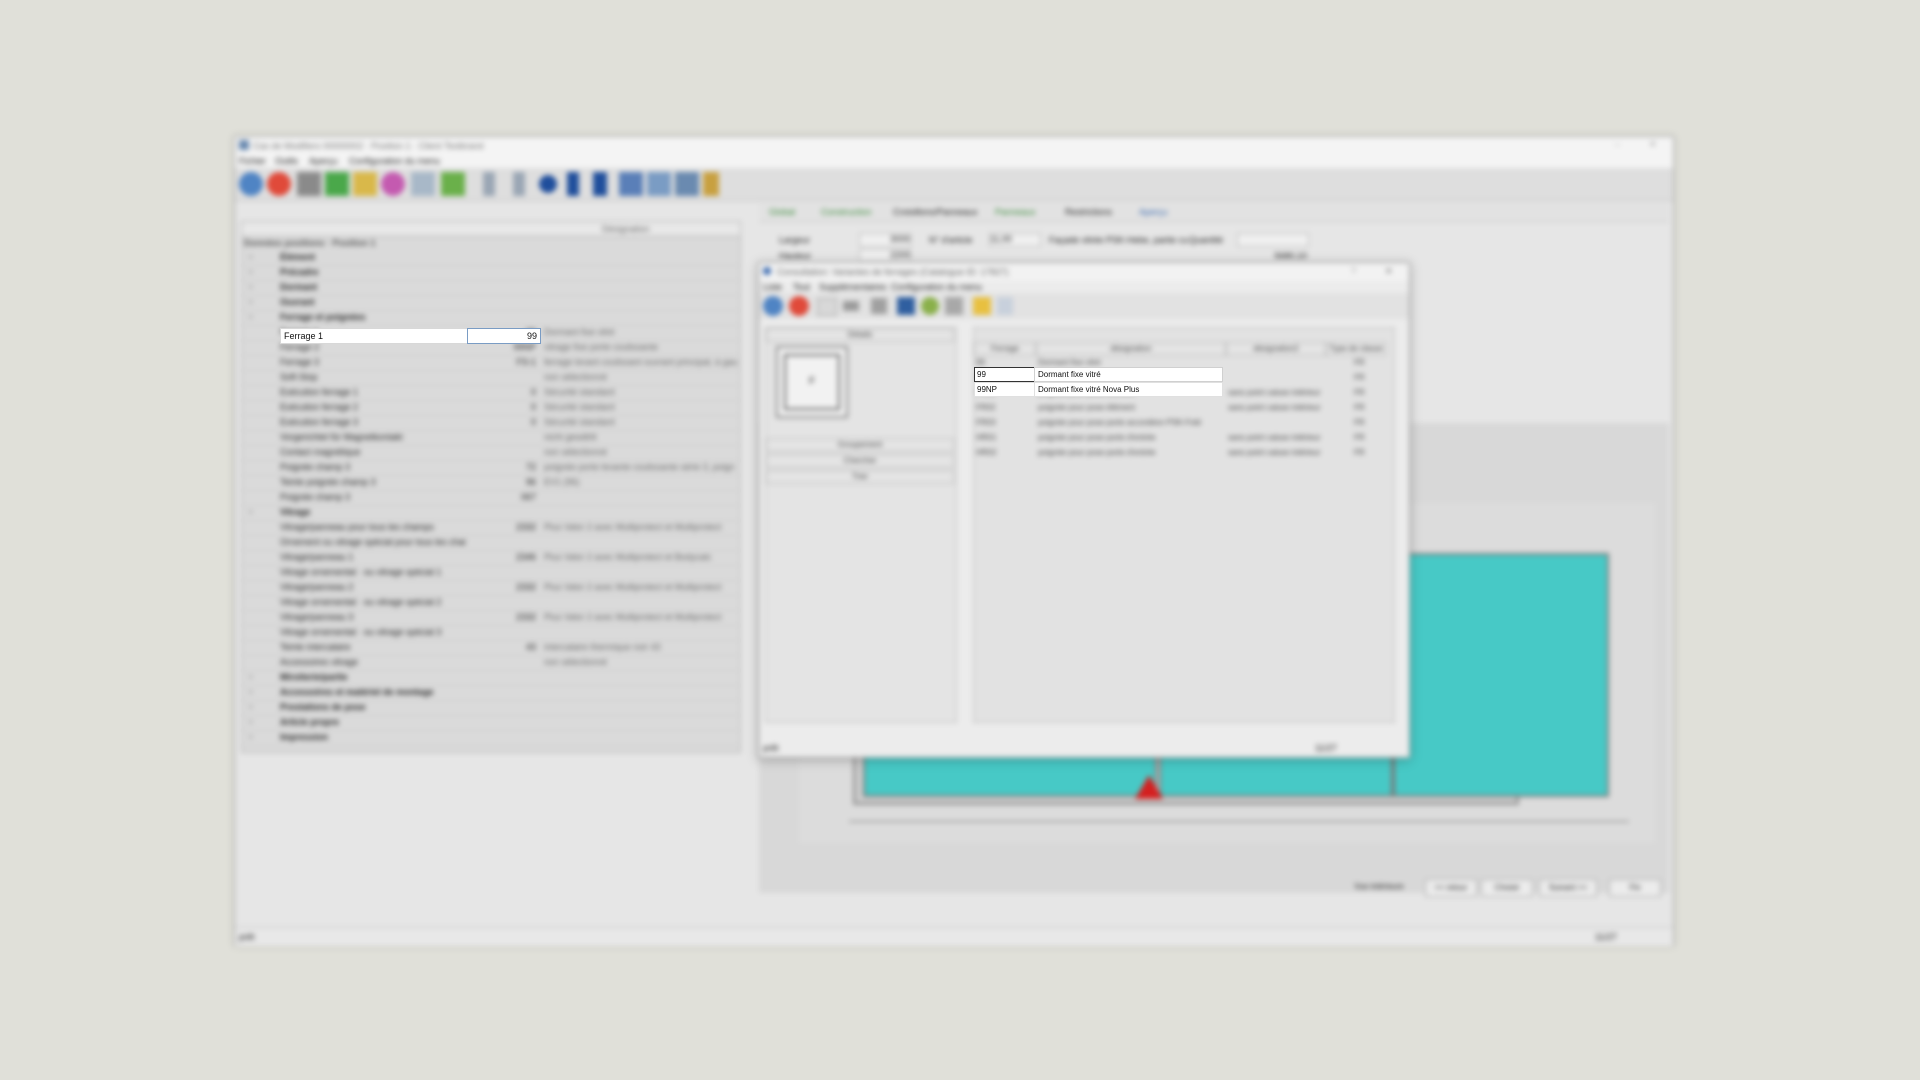 The height and width of the screenshot is (1080, 1920). What do you see at coordinates (1635, 888) in the screenshot?
I see `finish-button: Fin` at bounding box center [1635, 888].